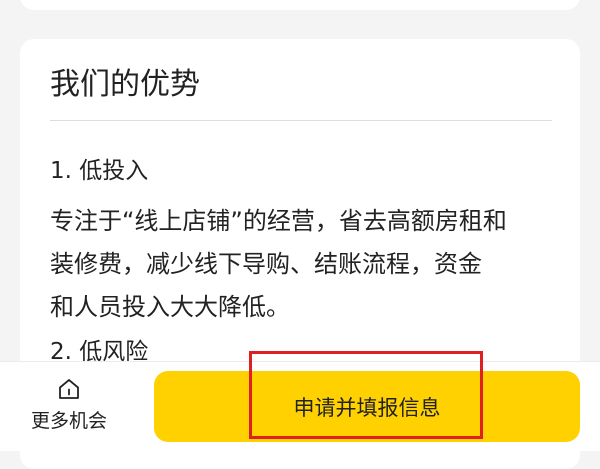  I want to click on apply-and-fill-info-button: 申请并填报信息, so click(367, 406).